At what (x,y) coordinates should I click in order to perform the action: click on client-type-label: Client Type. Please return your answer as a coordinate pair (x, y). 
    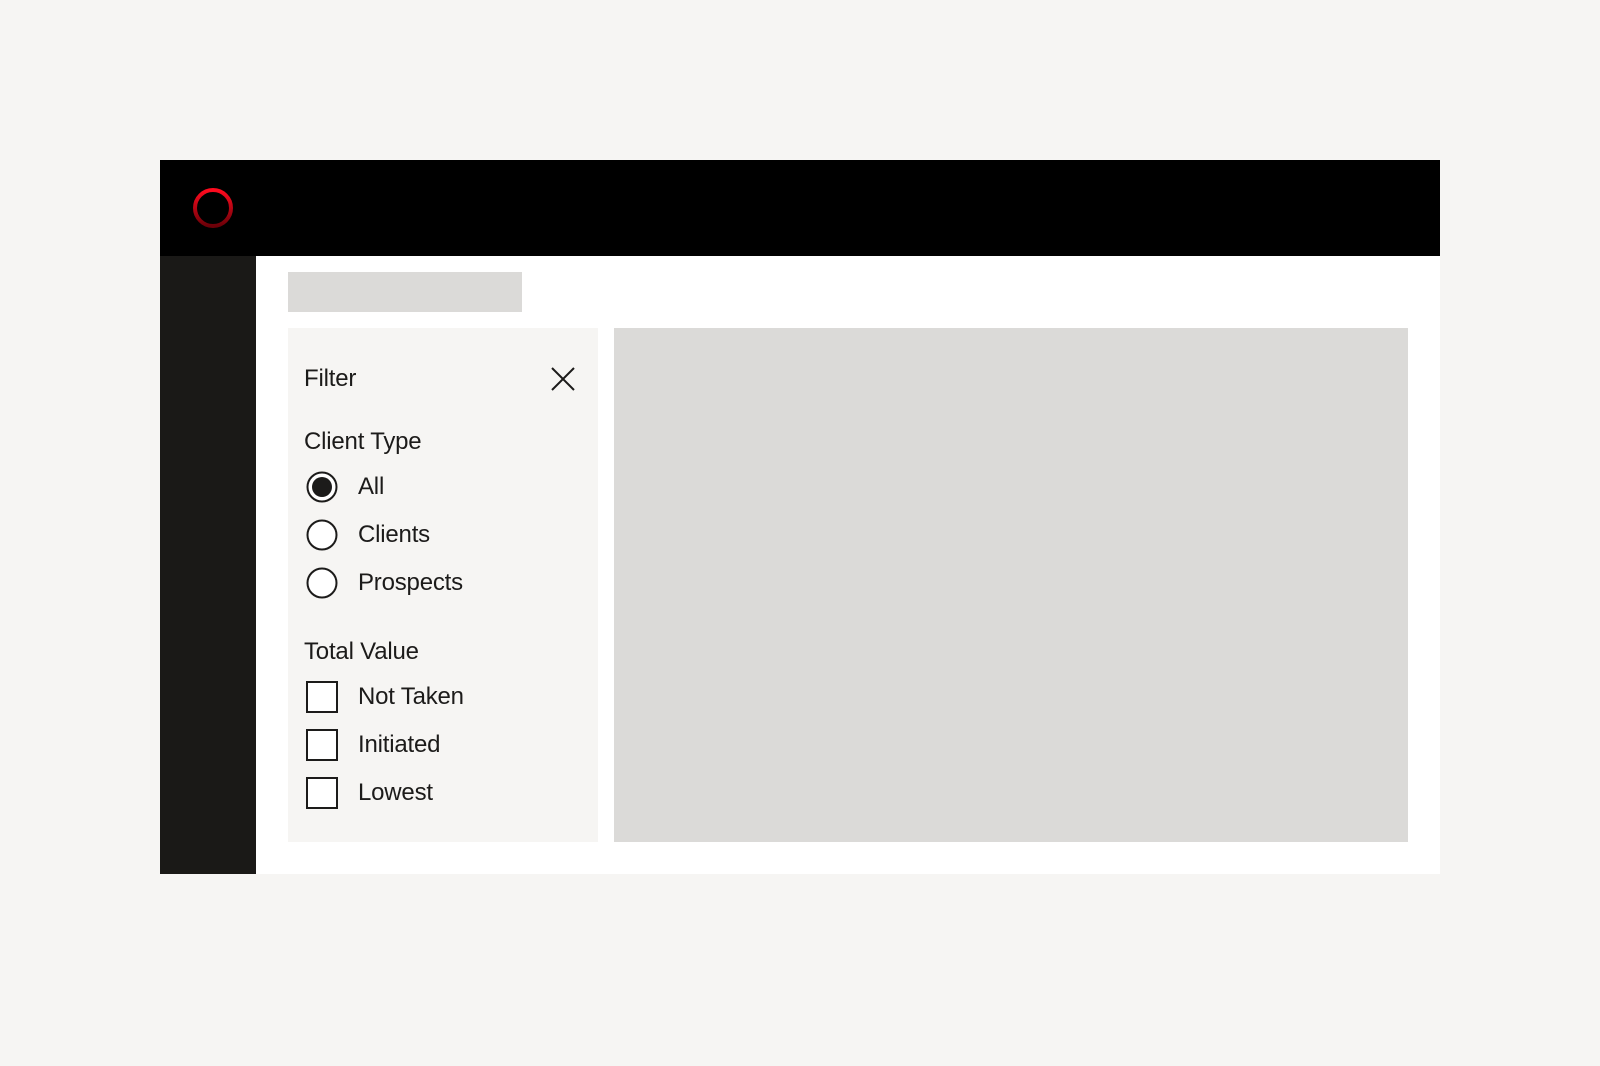
    Looking at the image, I should click on (363, 441).